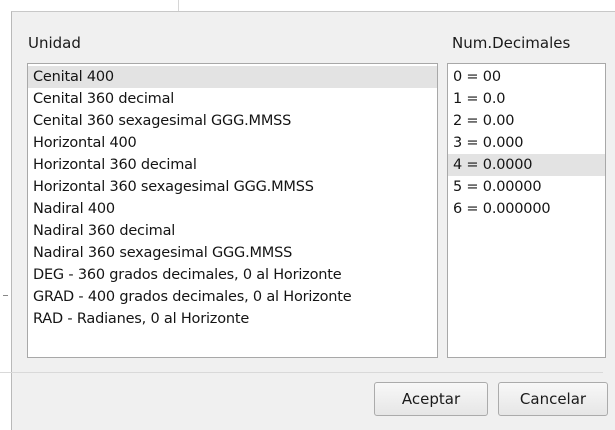 The width and height of the screenshot is (615, 430). I want to click on units-list-item: Nadiral 360 sexagesimal GGG.MMSS, so click(232, 253).